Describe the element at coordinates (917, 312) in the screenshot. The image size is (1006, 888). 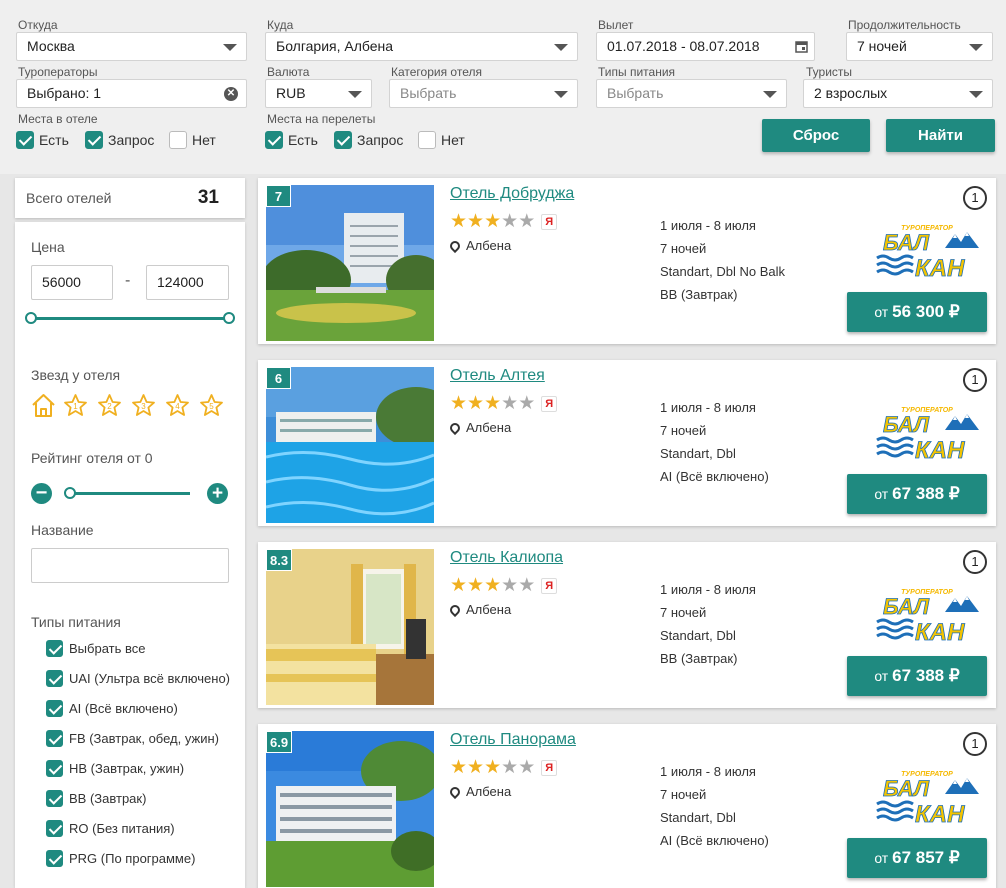
I see `price-button: от 56 300 ₽` at that location.